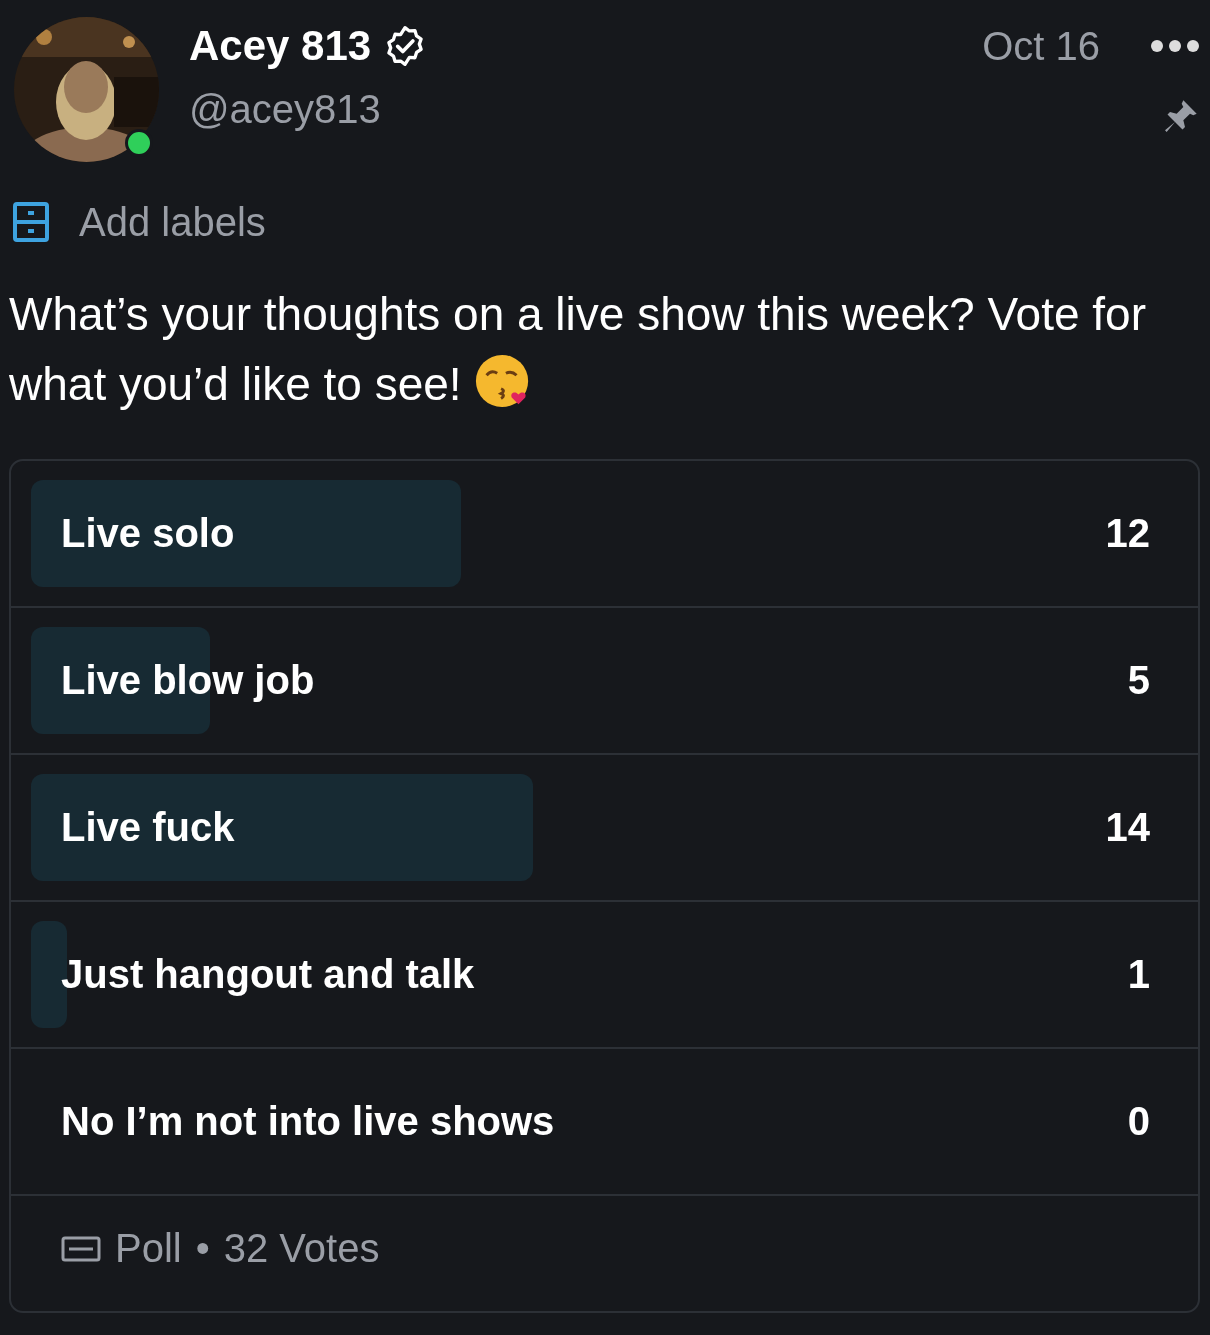 The image size is (1210, 1335). What do you see at coordinates (148, 1248) in the screenshot?
I see `poll-type-label: Poll` at bounding box center [148, 1248].